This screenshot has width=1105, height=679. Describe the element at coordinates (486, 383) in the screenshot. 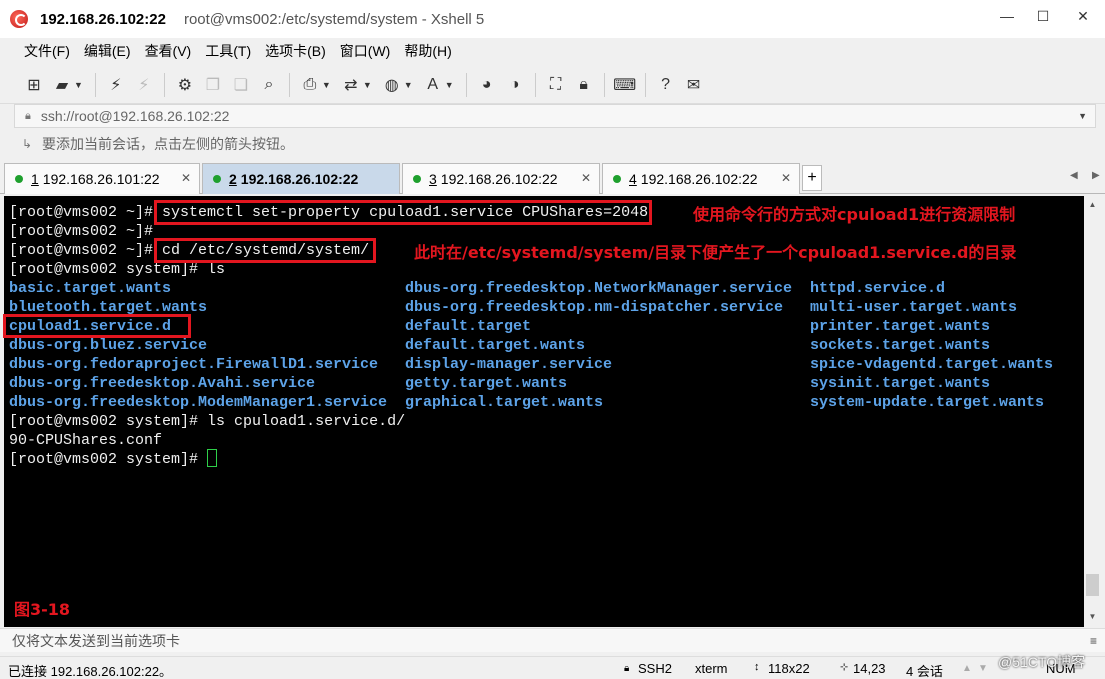

I see `ls-entry: getty.target.wants` at that location.